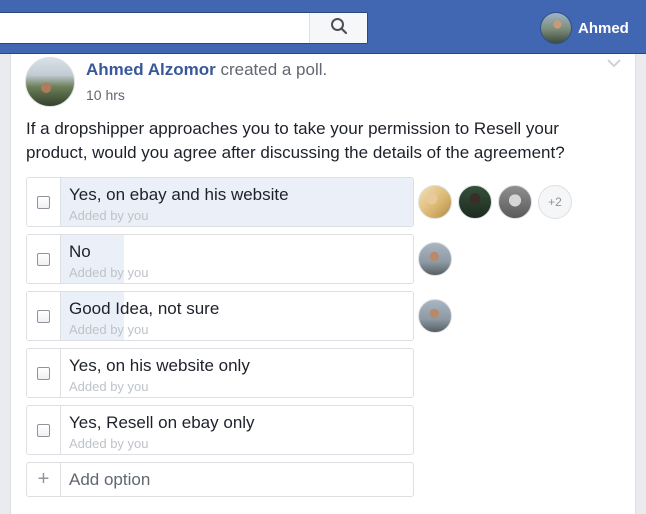  I want to click on poll-option-5: Yes, Resell on ebay only Added by you, so click(220, 430).